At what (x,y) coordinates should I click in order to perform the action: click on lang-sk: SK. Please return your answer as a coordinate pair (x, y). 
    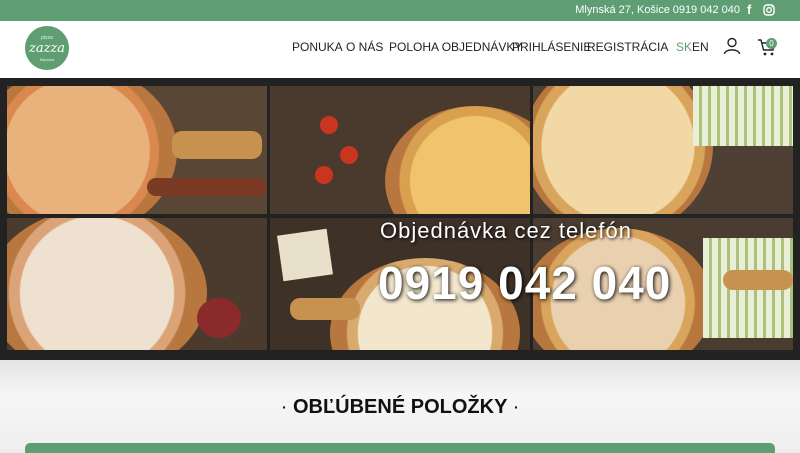
    Looking at the image, I should click on (684, 47).